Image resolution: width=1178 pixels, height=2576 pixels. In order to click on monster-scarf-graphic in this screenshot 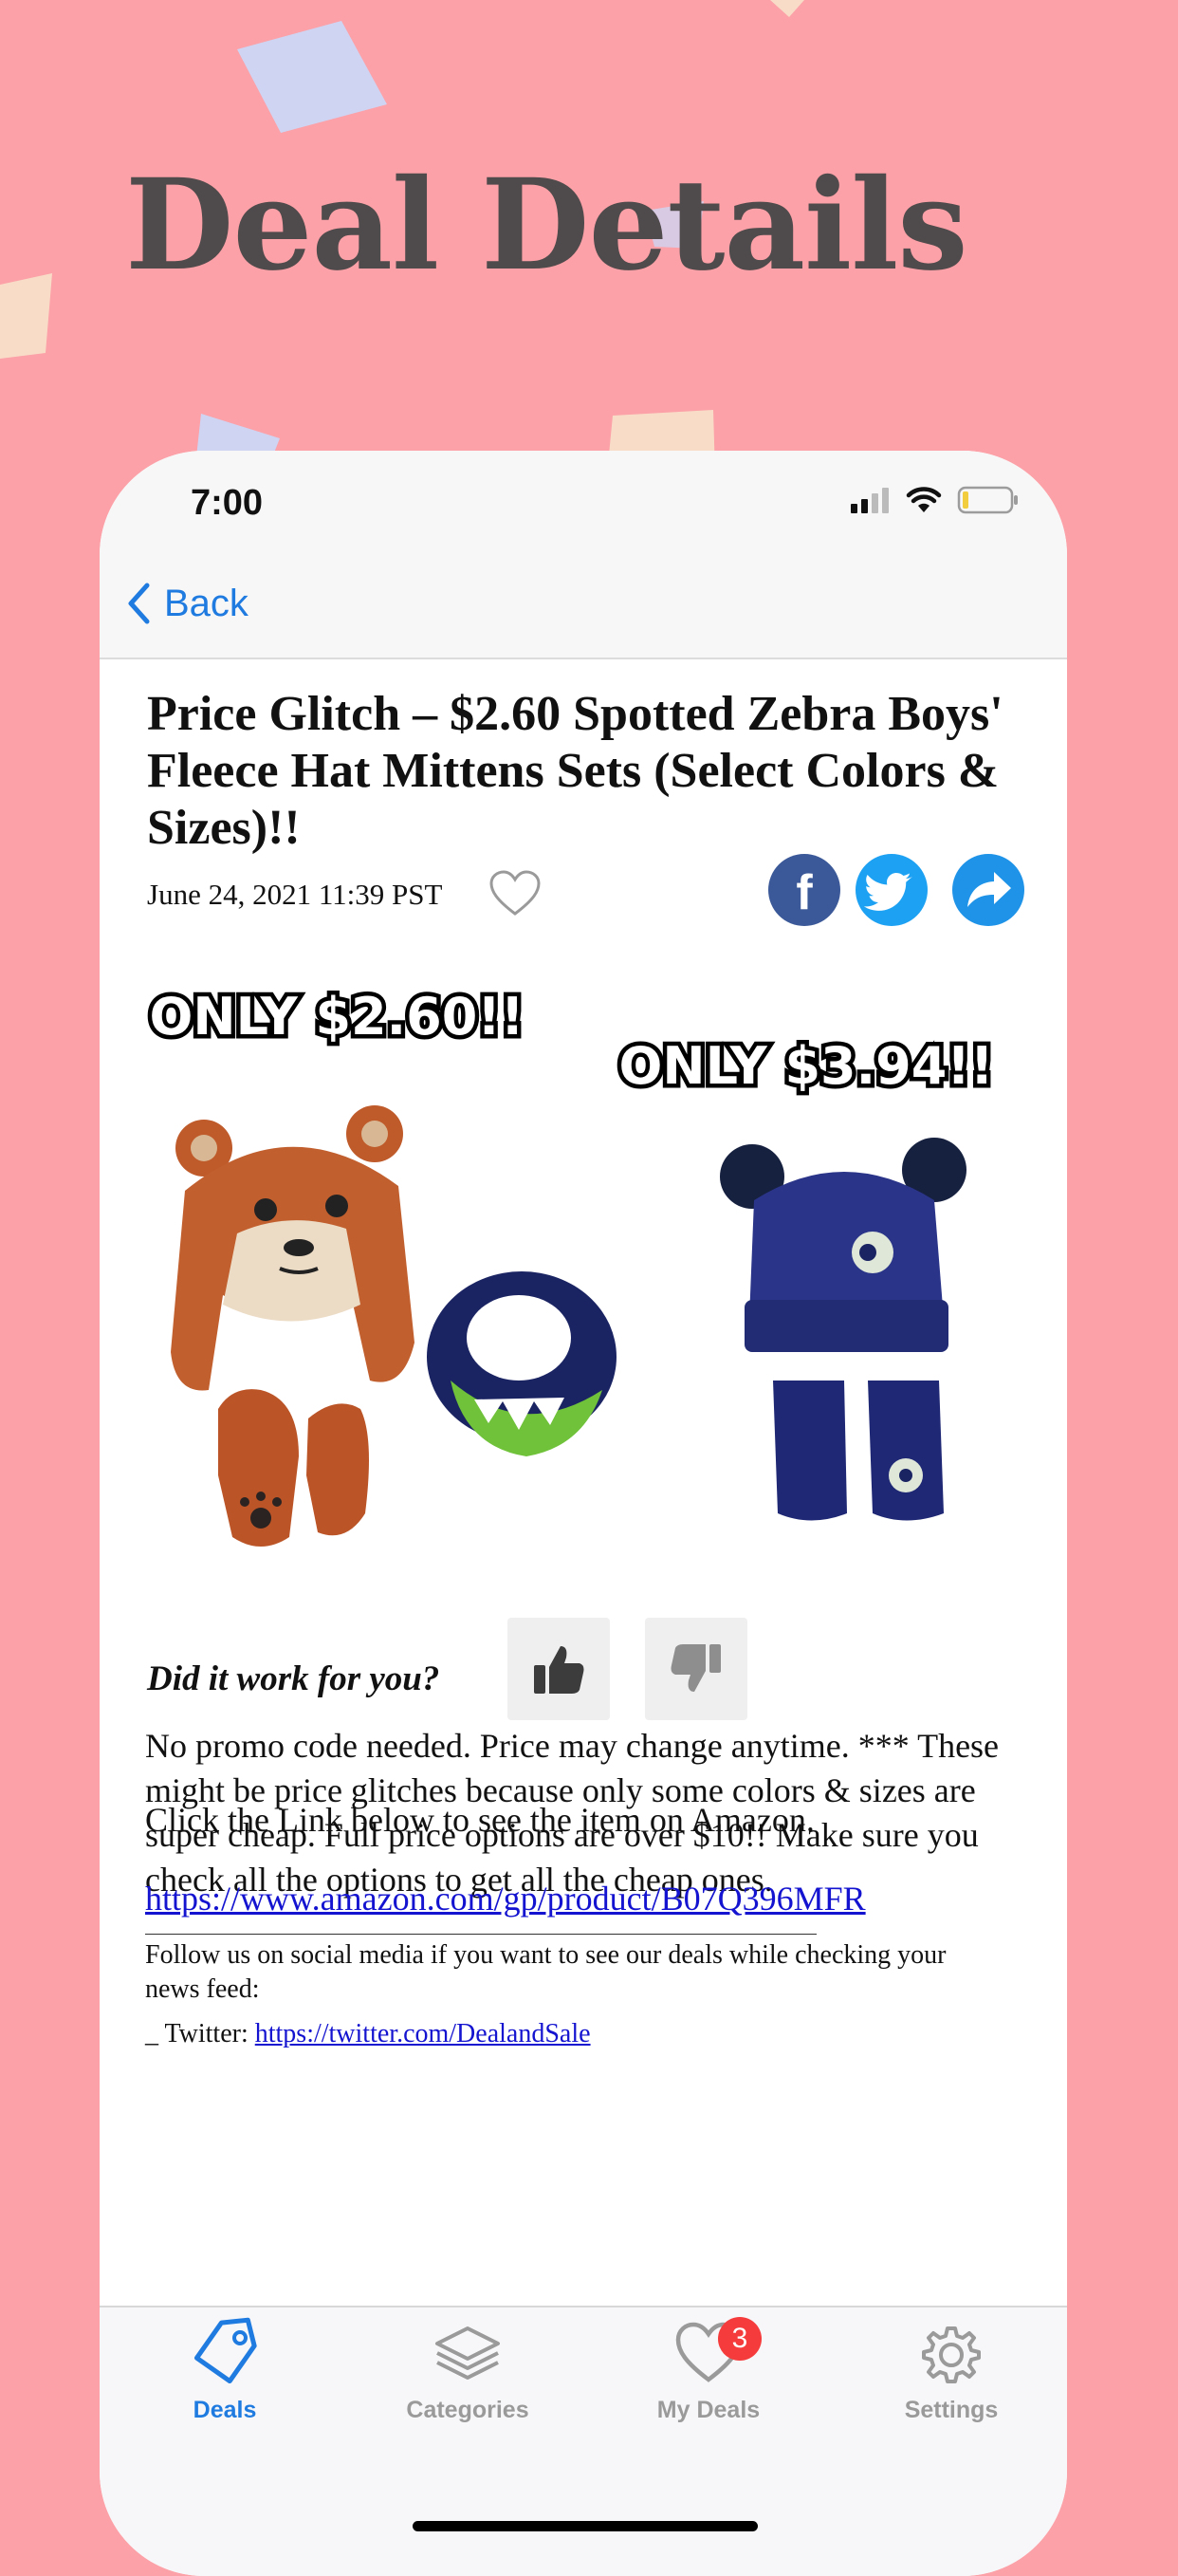, I will do `click(522, 1363)`.